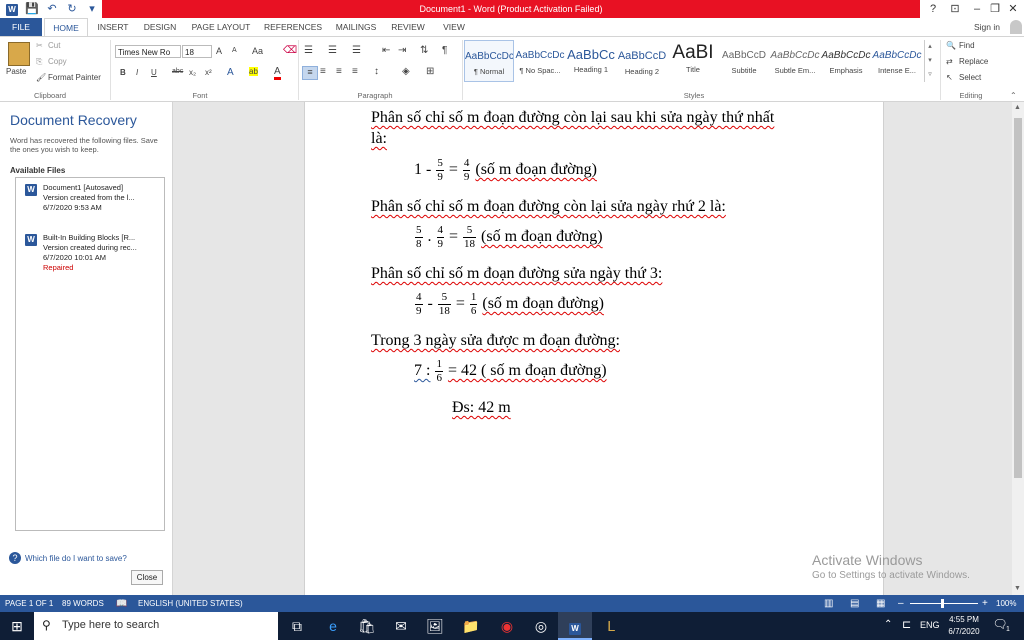 This screenshot has width=1024, height=640. Describe the element at coordinates (355, 71) in the screenshot. I see `justify-icon: ≡` at that location.